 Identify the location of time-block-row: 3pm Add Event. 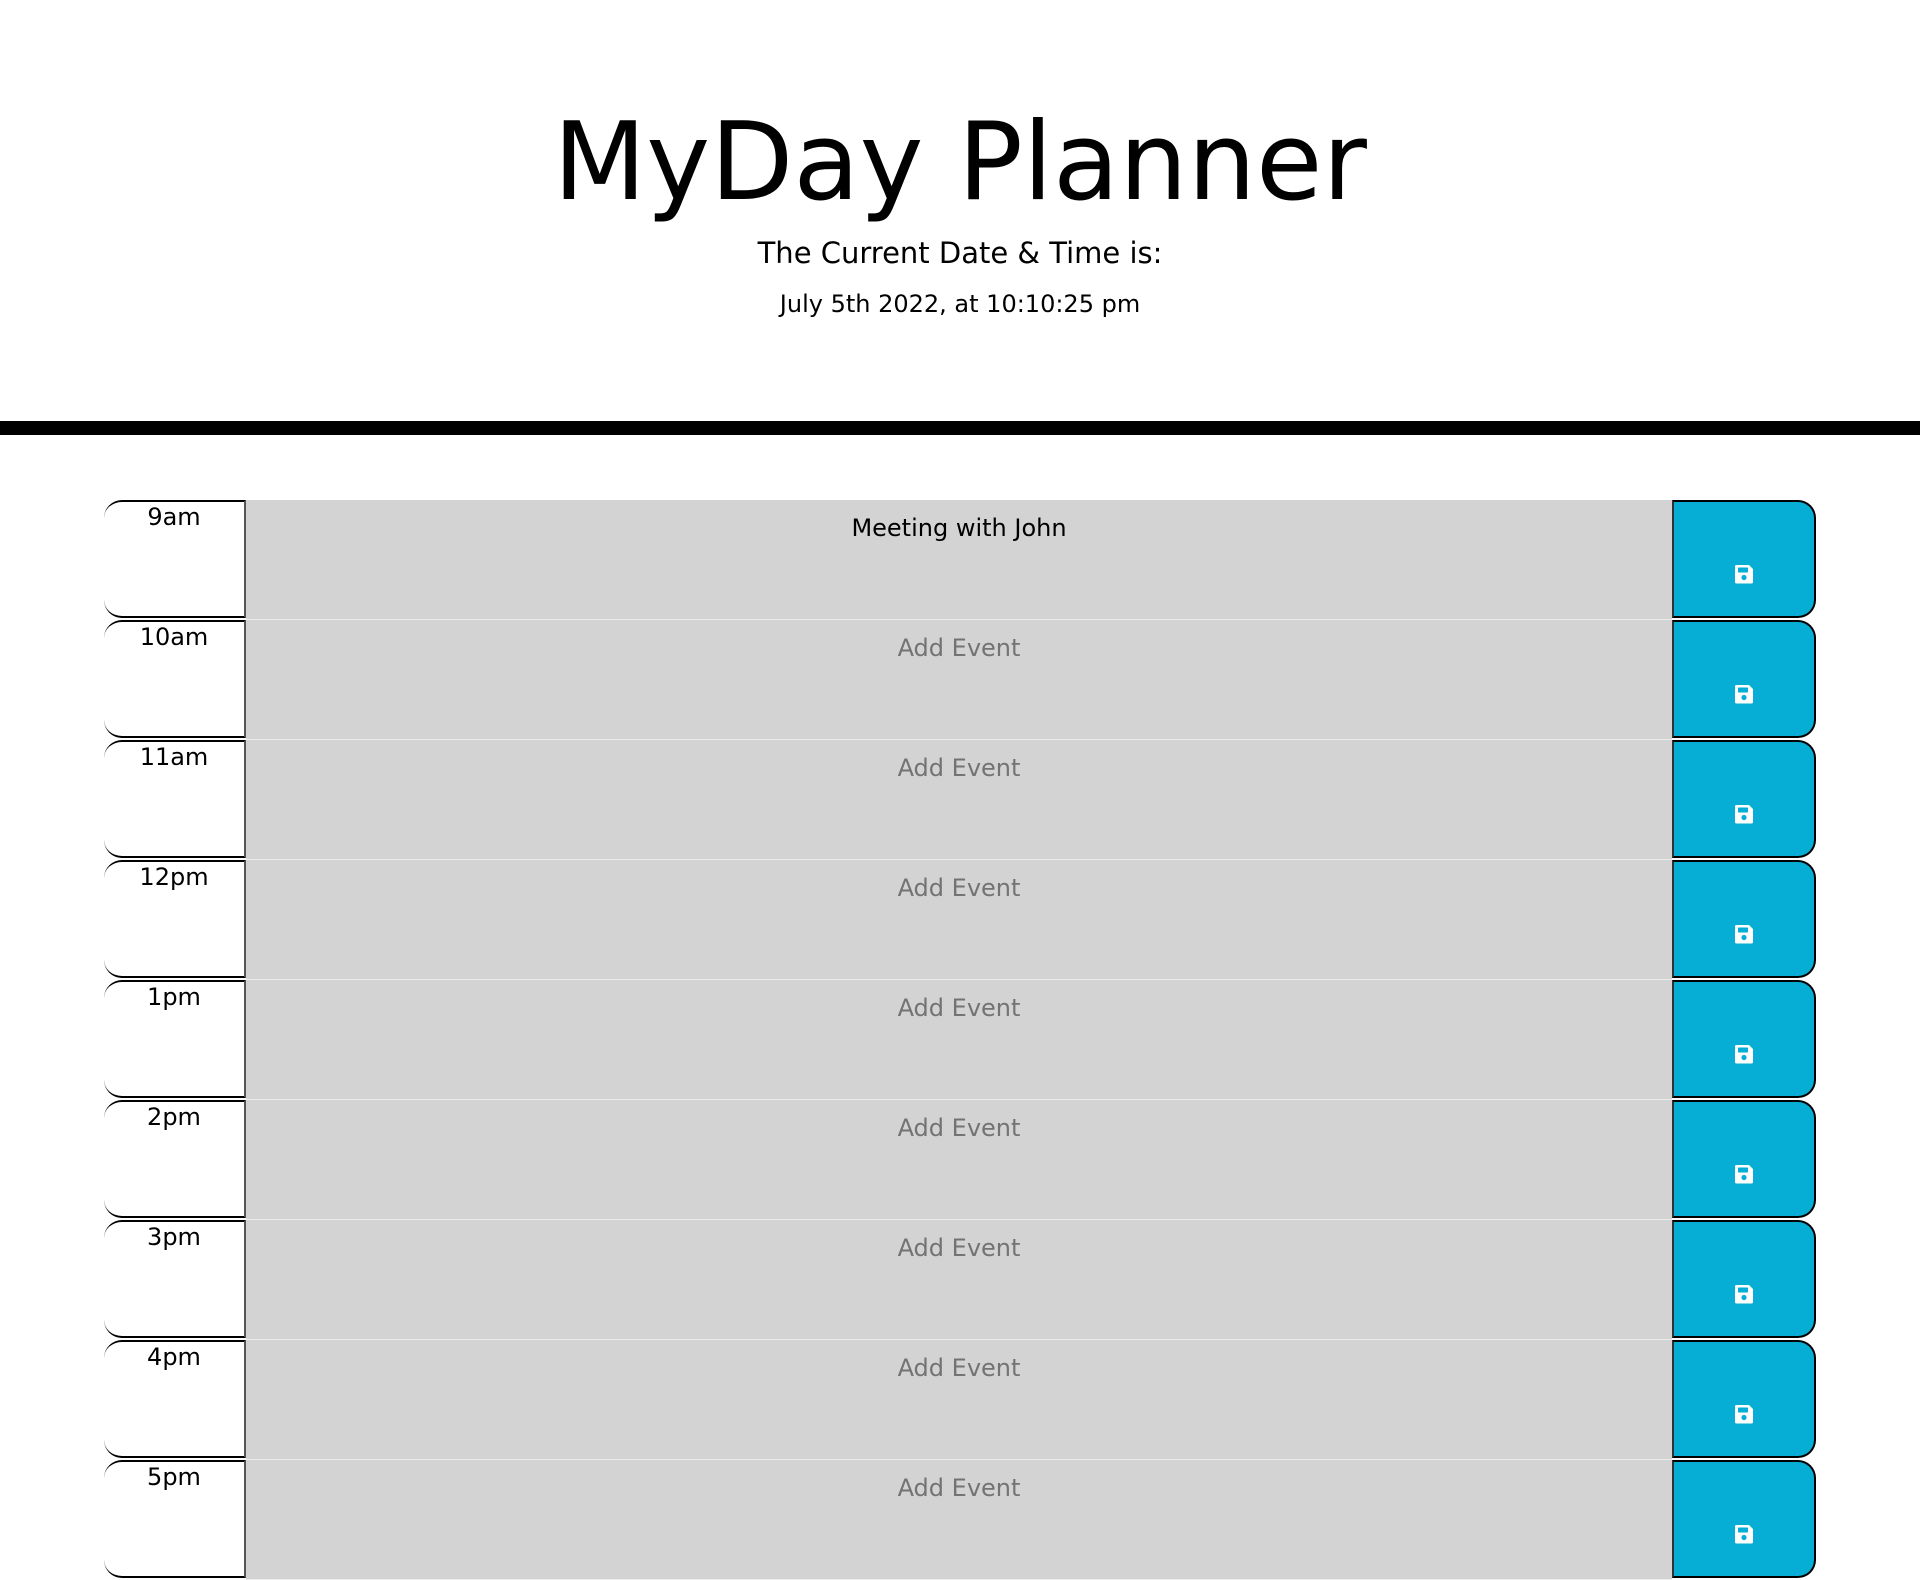
(960, 1280).